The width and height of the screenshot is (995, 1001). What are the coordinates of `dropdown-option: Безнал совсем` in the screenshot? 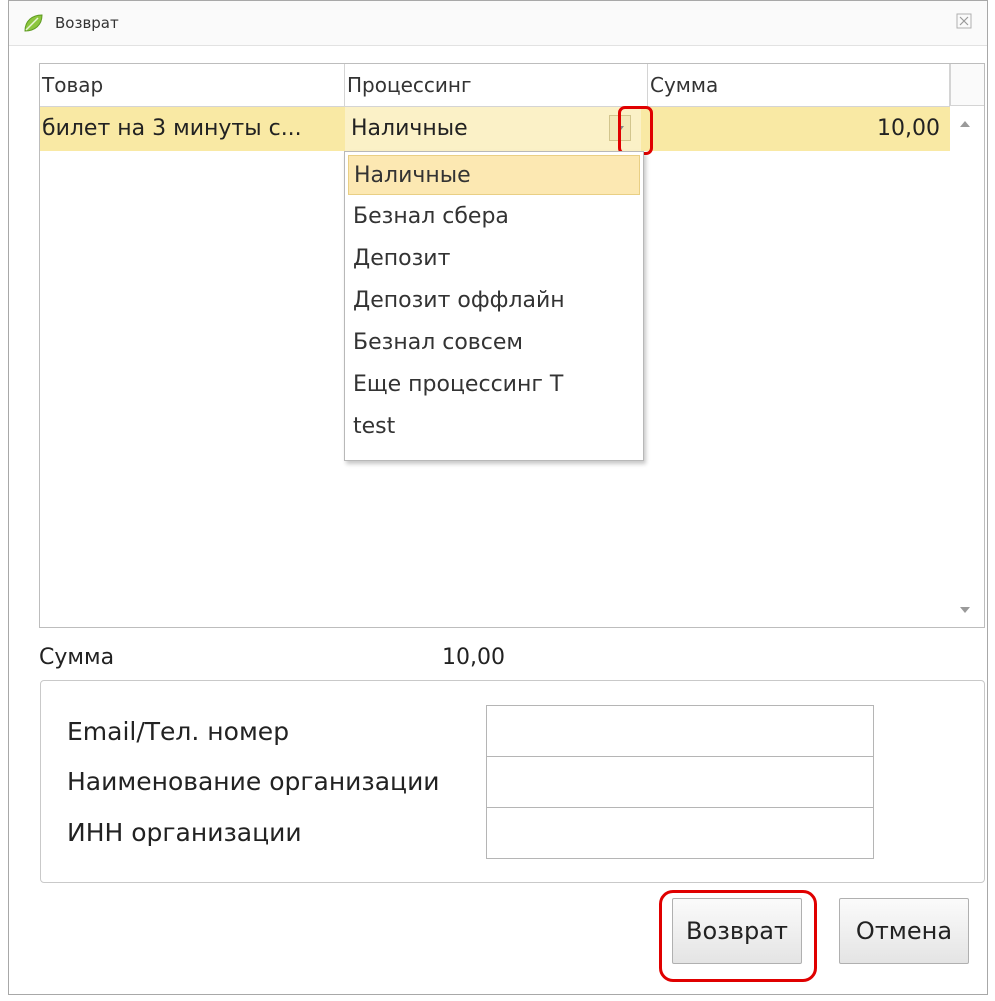 It's located at (494, 343).